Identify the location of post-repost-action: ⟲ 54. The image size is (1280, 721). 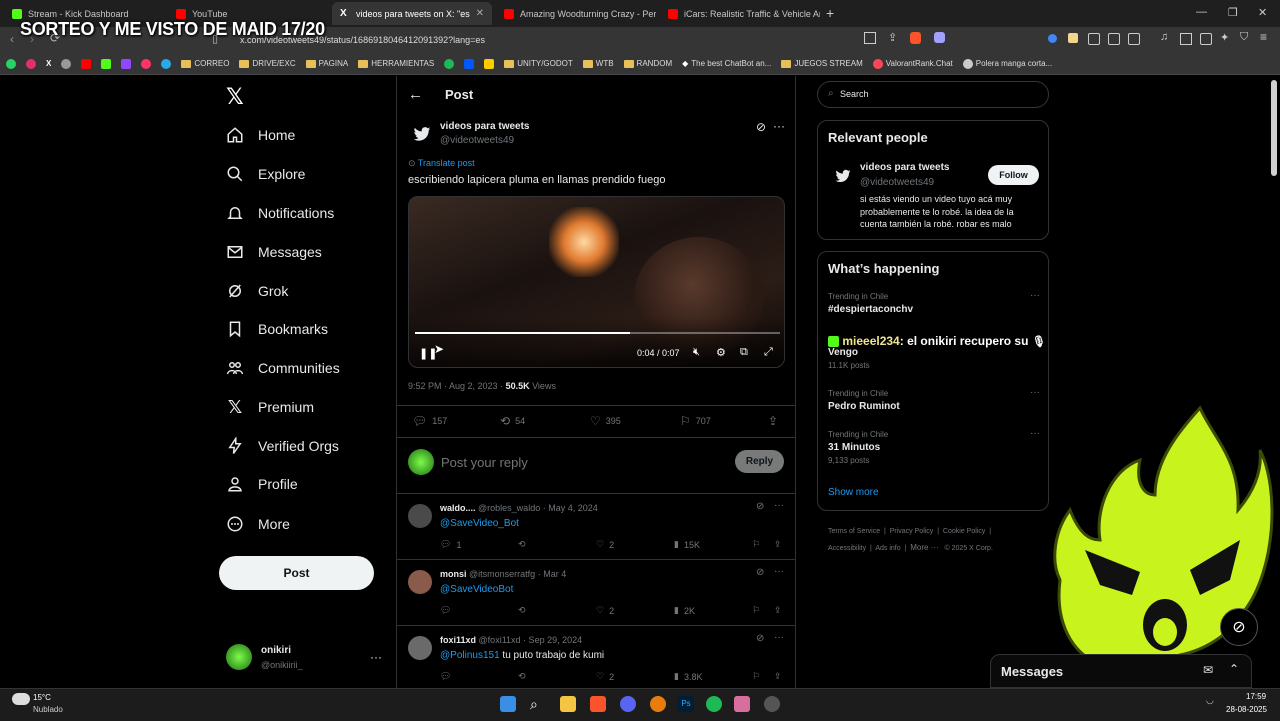
(512, 421).